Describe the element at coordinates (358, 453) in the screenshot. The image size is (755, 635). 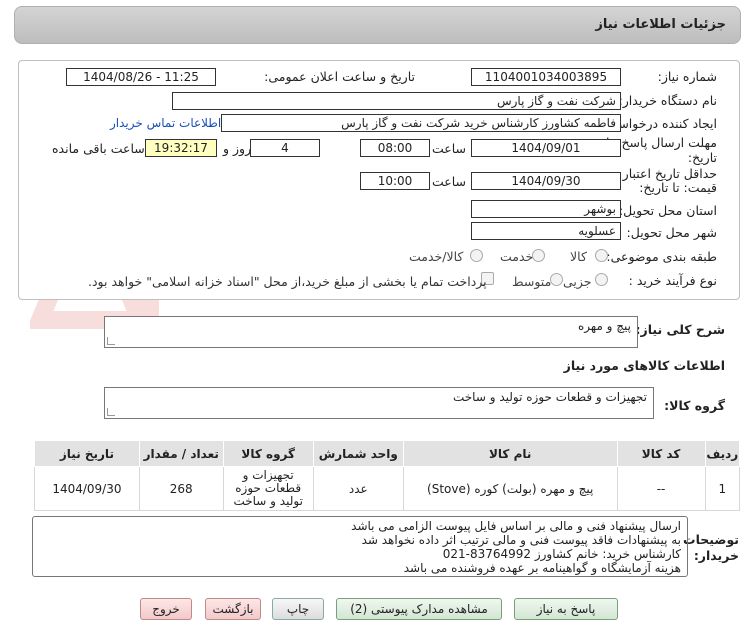
I see `header-unit: واحد شمارش` at that location.